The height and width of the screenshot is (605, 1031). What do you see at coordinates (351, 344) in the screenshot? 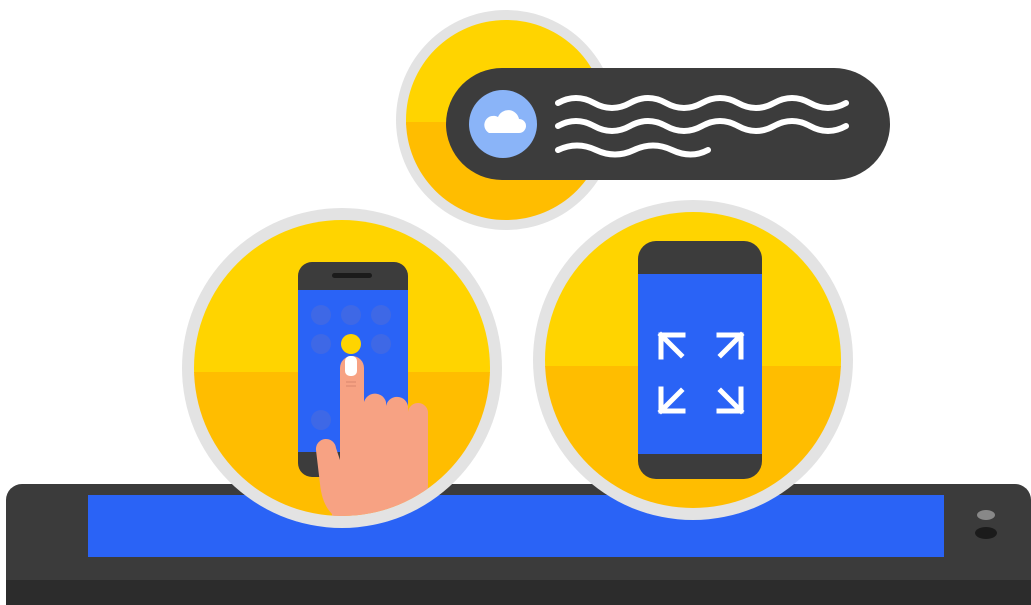
I see `tap-point` at bounding box center [351, 344].